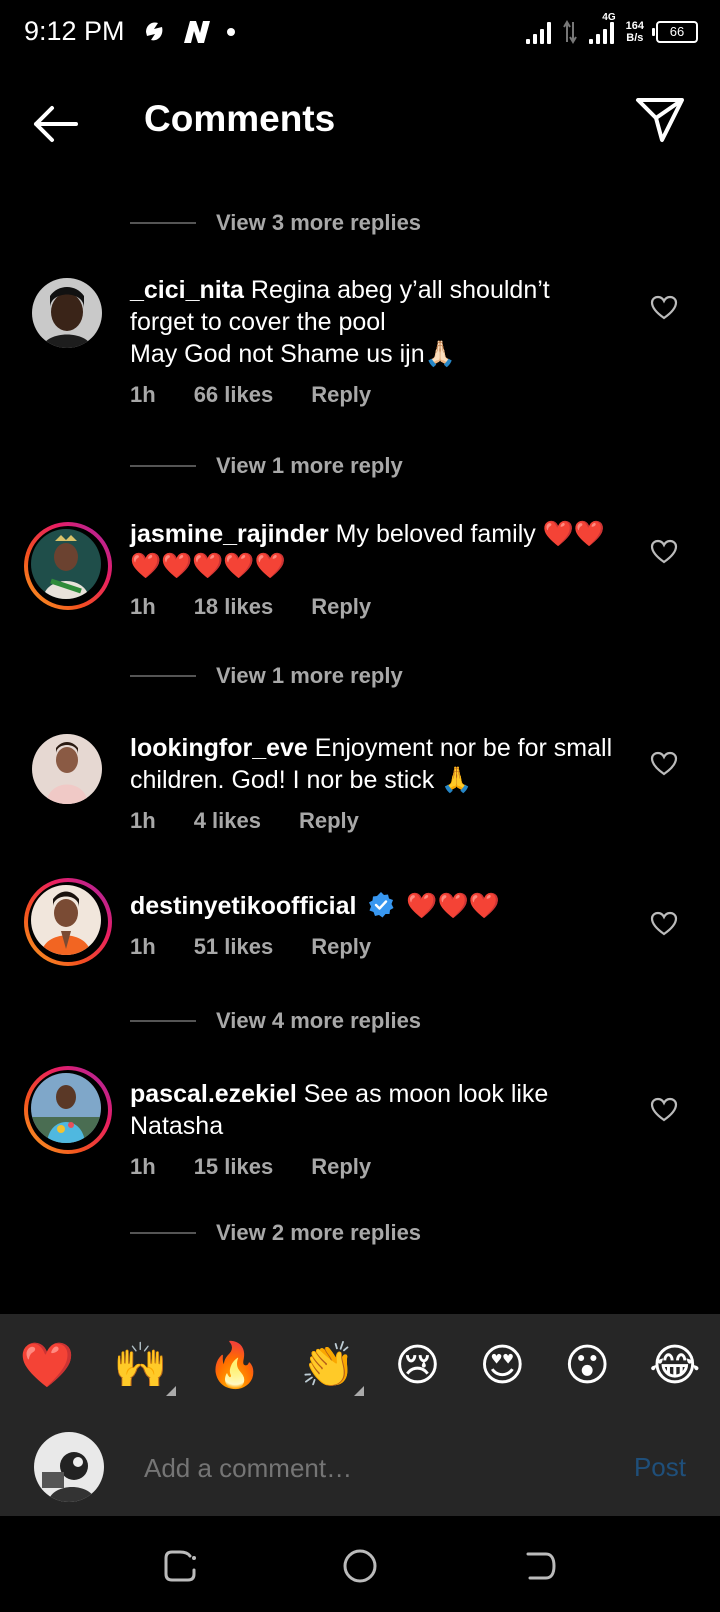 The height and width of the screenshot is (1612, 720). Describe the element at coordinates (328, 1365) in the screenshot. I see `emoji-glyph: 👏` at that location.